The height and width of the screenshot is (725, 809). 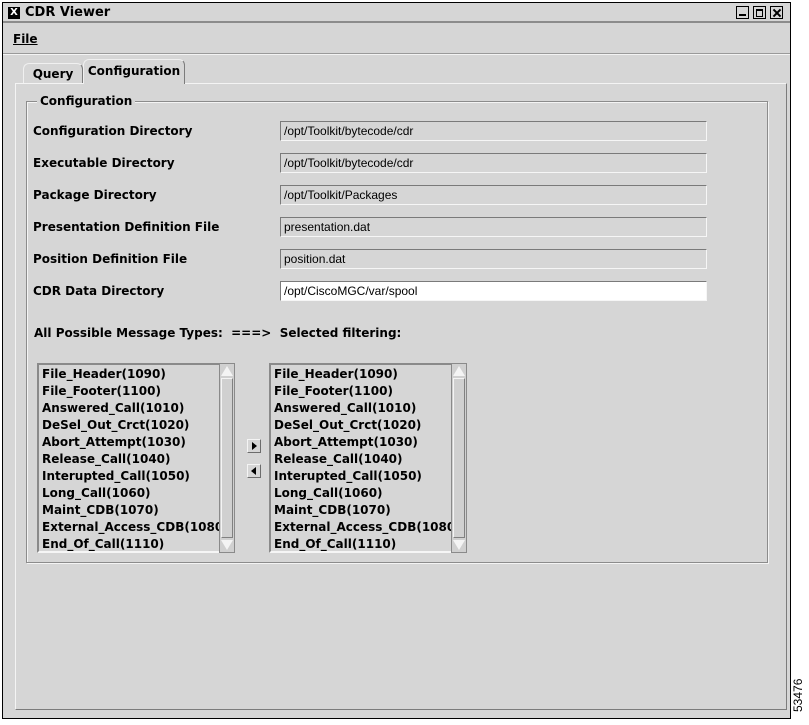 What do you see at coordinates (254, 446) in the screenshot?
I see `add-selected-button` at bounding box center [254, 446].